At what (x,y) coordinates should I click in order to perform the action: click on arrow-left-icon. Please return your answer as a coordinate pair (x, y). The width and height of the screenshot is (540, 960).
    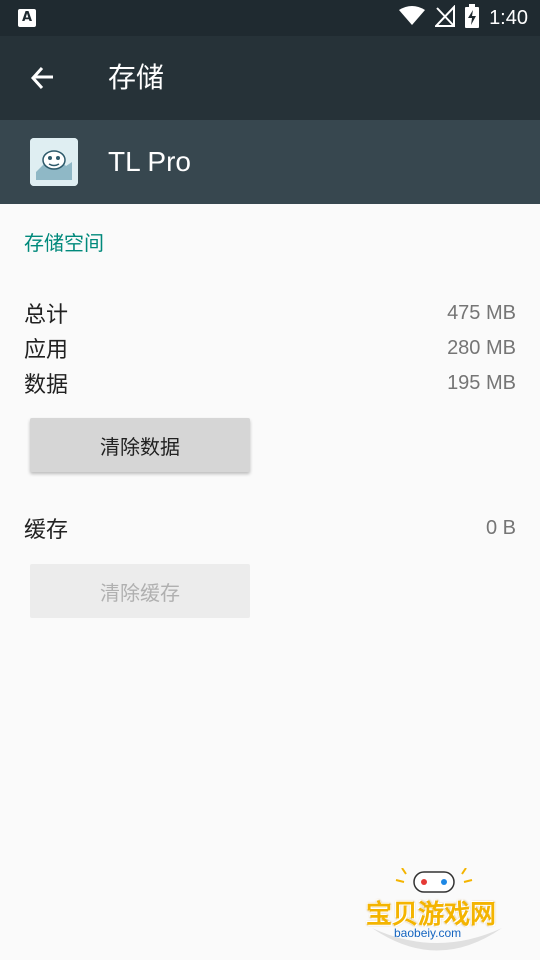
    Looking at the image, I should click on (42, 78).